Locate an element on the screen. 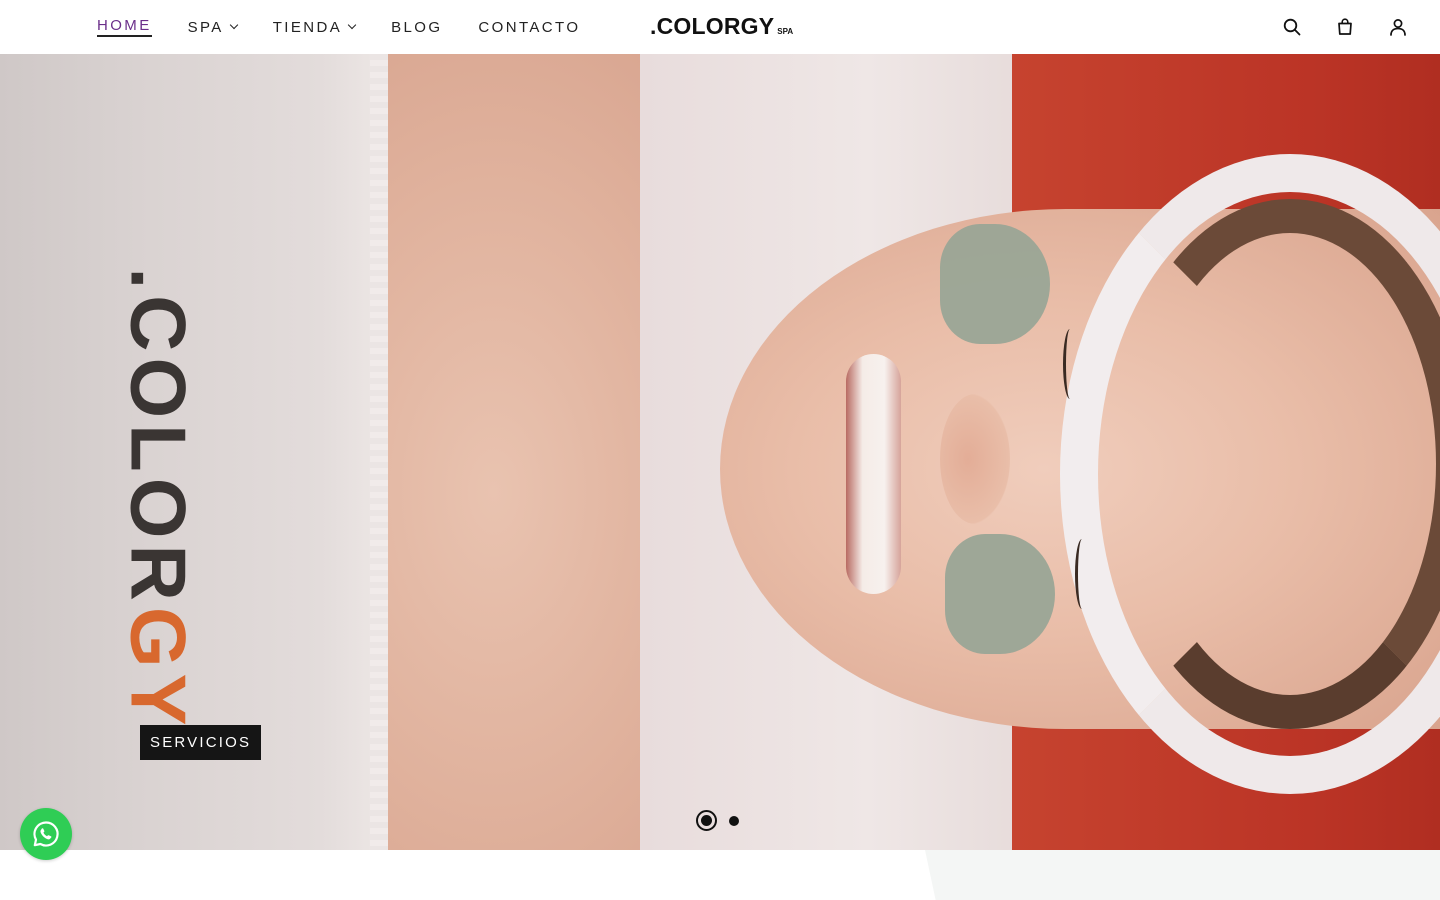  search-icon is located at coordinates (1292, 27).